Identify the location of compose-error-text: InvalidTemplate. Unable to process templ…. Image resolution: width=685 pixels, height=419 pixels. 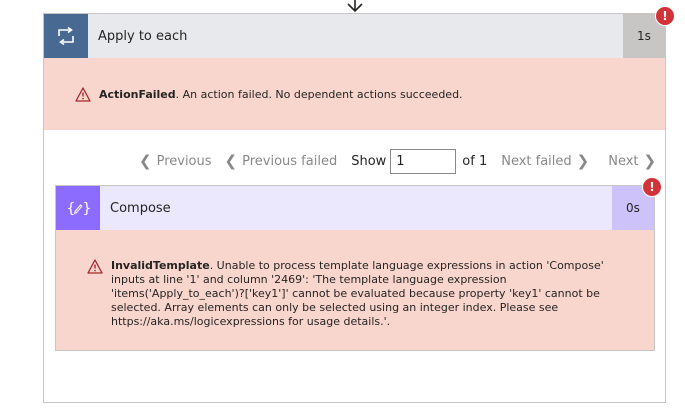
(364, 294).